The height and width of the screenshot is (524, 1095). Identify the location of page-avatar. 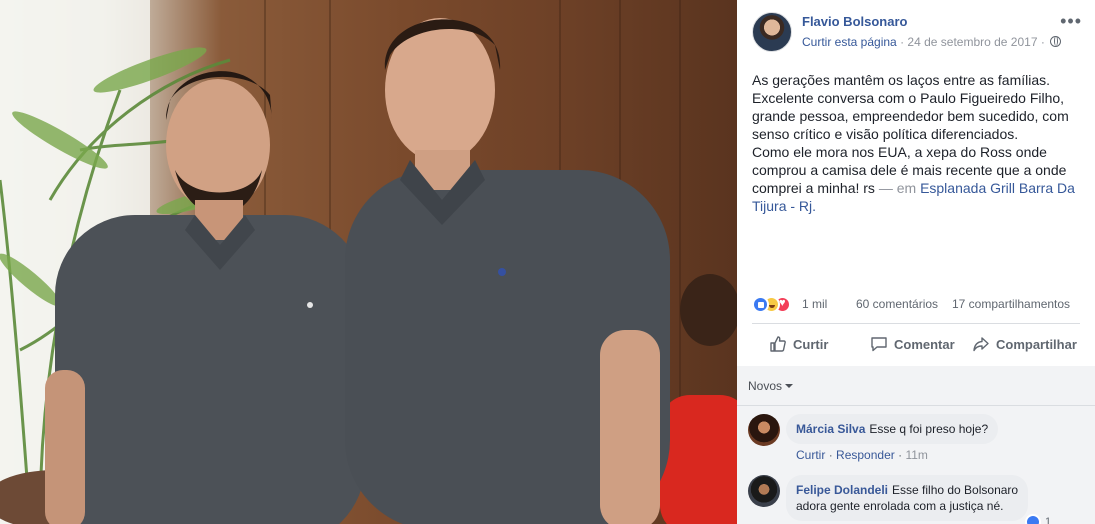
(772, 32).